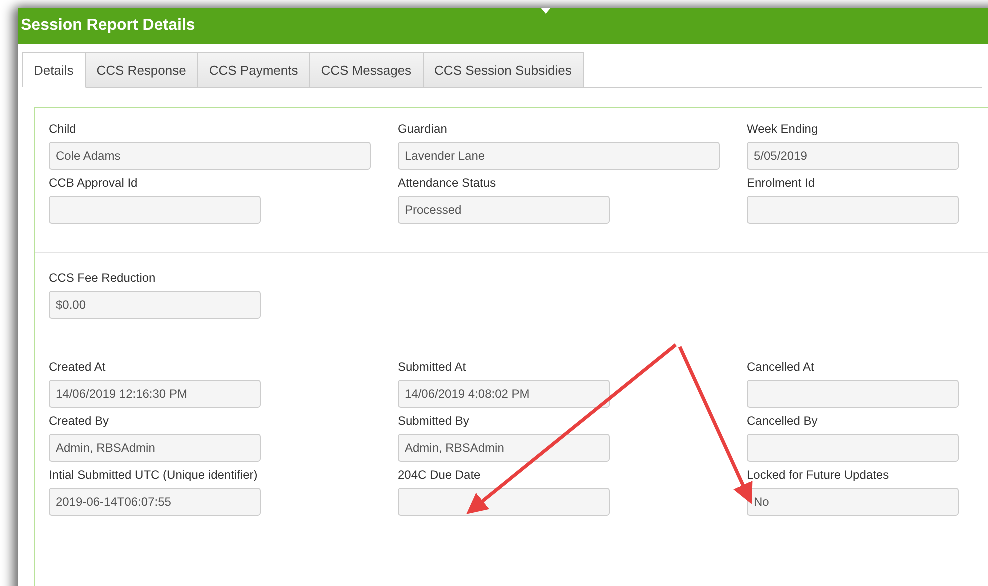 The image size is (988, 586). I want to click on tab: CCS Session Subsidies, so click(504, 70).